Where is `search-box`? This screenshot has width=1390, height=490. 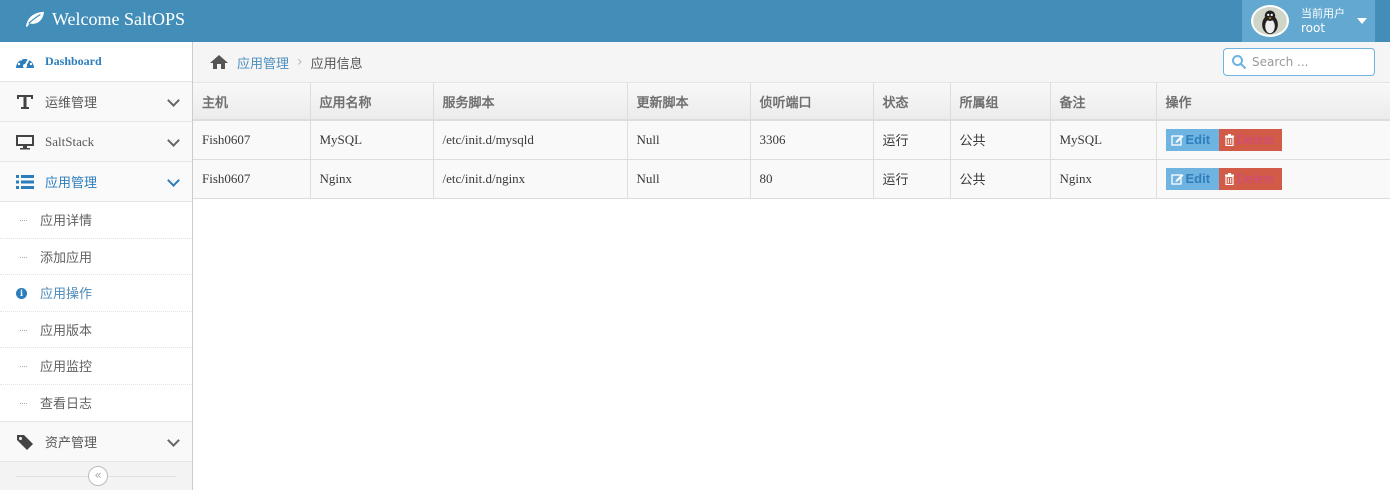
search-box is located at coordinates (1299, 62).